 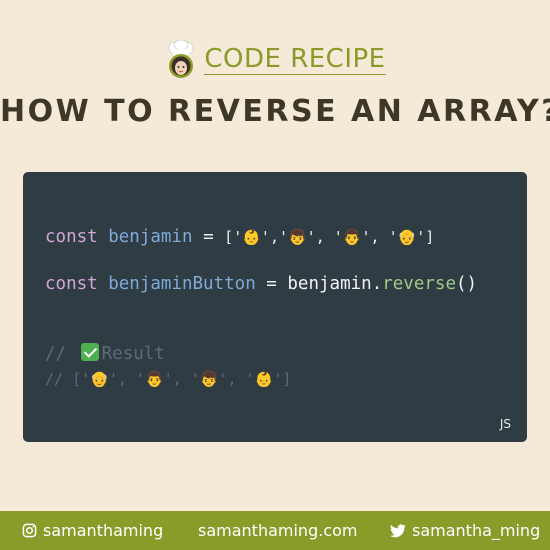 What do you see at coordinates (29, 530) in the screenshot?
I see `instagram-icon` at bounding box center [29, 530].